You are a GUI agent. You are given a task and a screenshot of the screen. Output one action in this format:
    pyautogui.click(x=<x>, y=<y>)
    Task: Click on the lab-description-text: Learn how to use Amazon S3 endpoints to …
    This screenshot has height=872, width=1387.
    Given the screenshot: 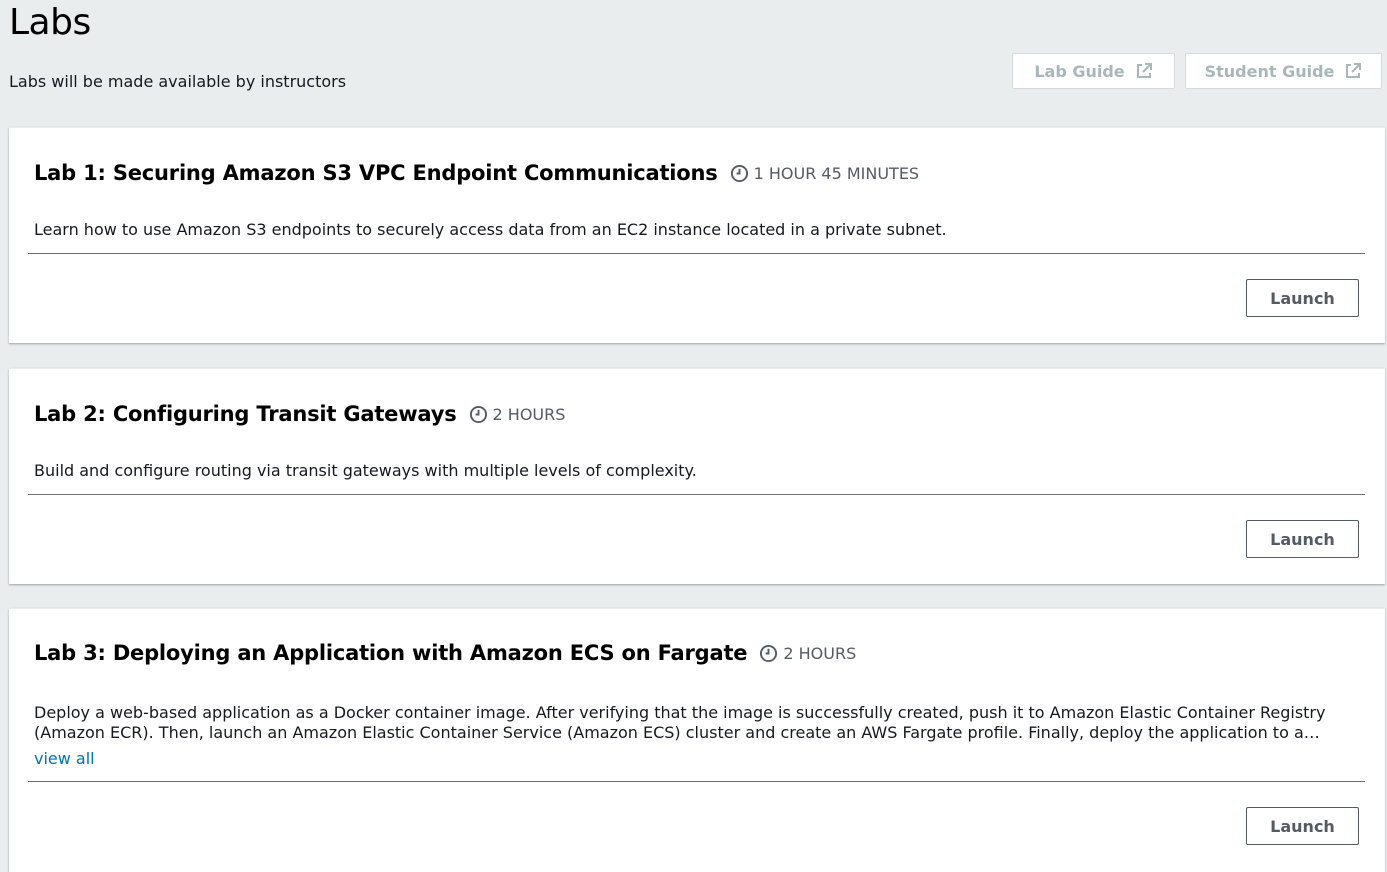 What is the action you would take?
    pyautogui.click(x=490, y=229)
    